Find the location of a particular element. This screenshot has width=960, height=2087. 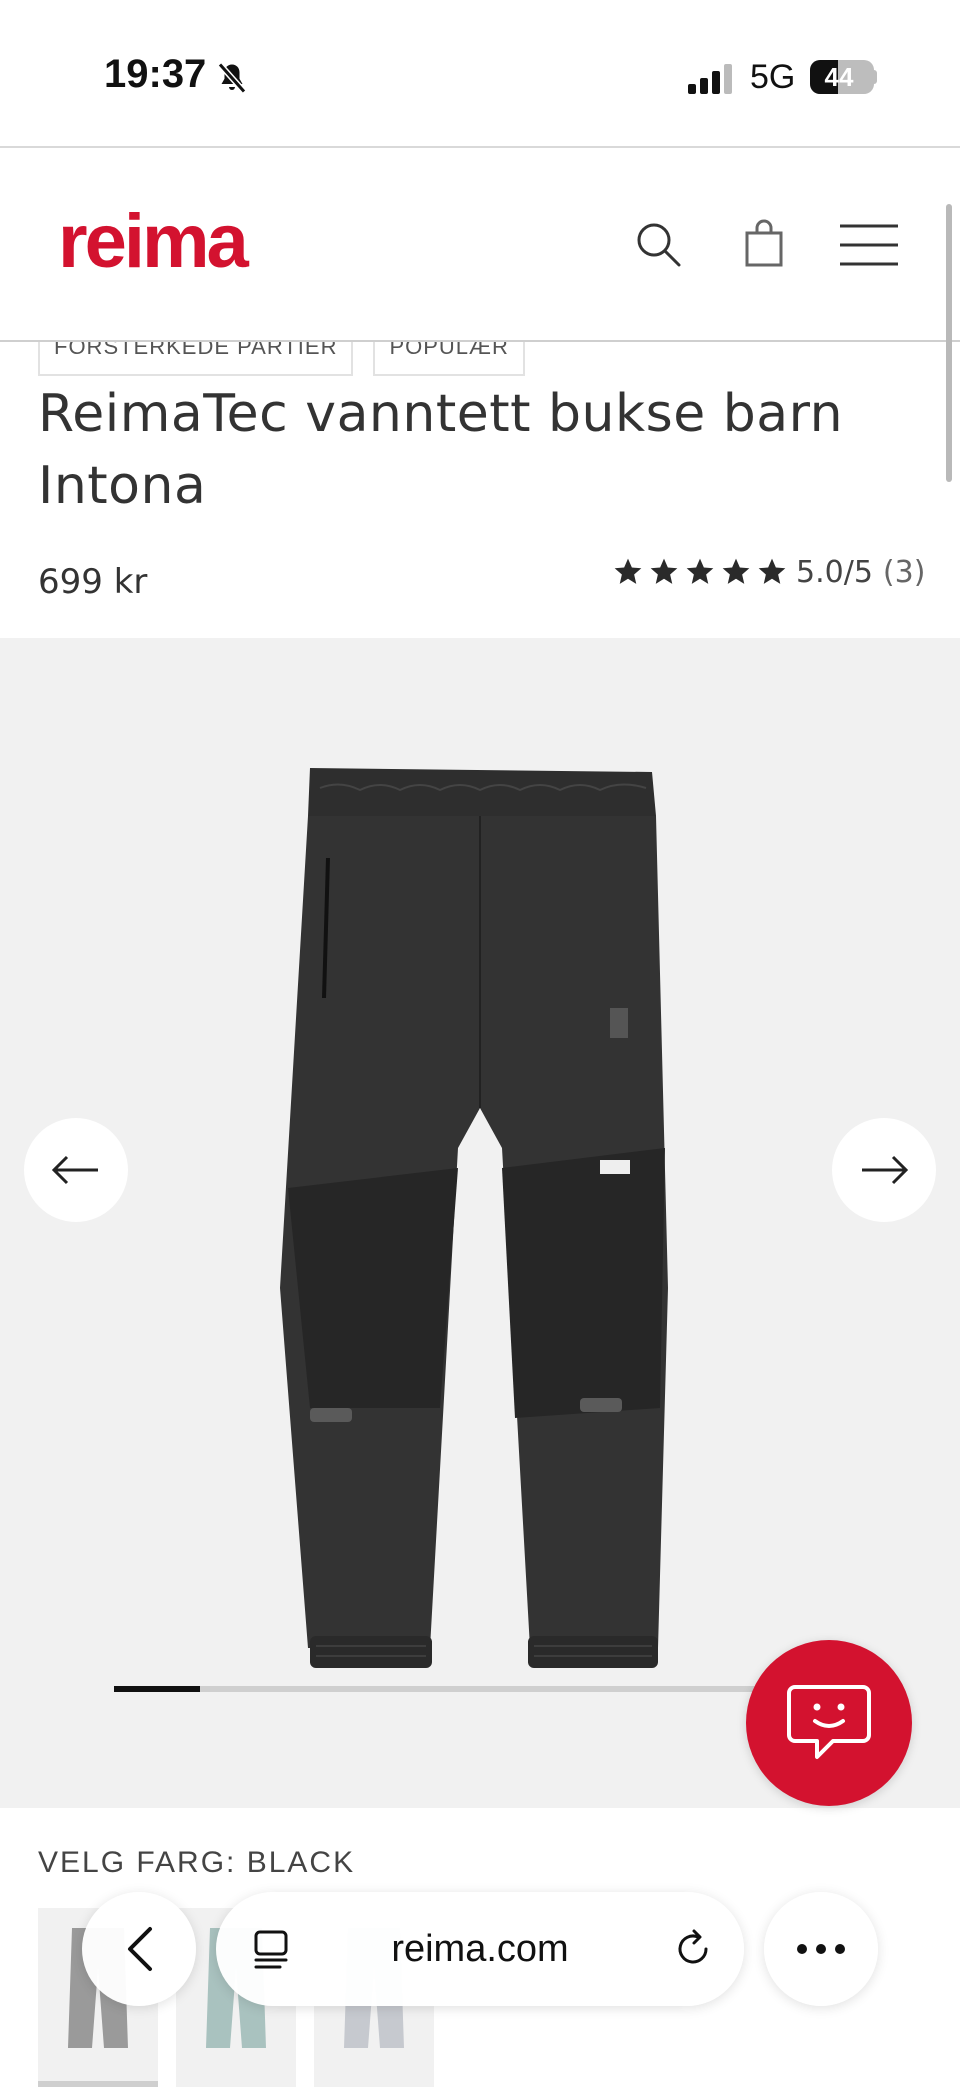

page-scrollbar is located at coordinates (949, 343).